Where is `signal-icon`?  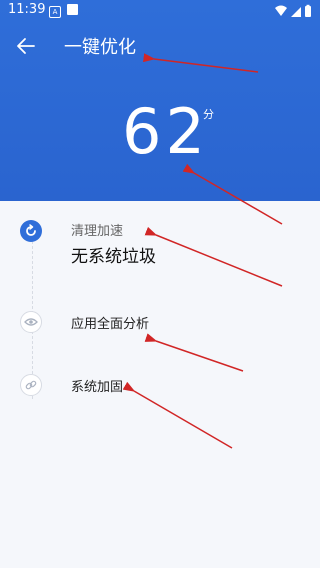
signal-icon is located at coordinates (296, 12).